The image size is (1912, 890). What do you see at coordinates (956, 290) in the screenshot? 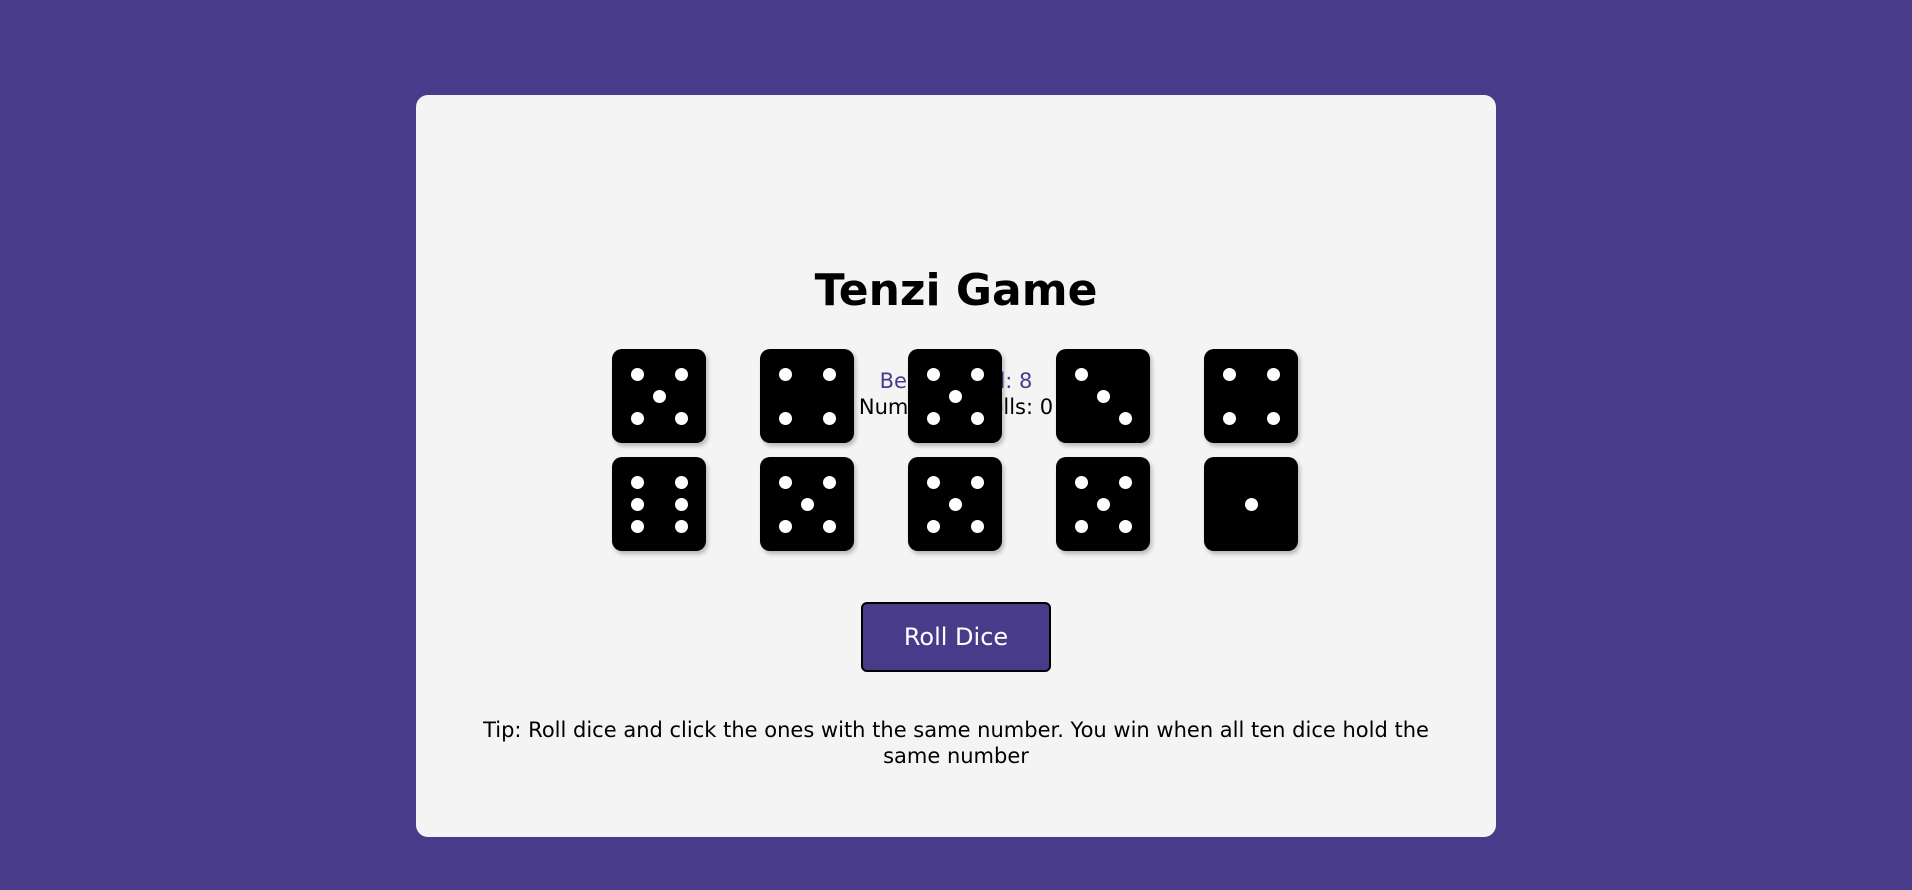
I see `page-title: Tenzi Game` at bounding box center [956, 290].